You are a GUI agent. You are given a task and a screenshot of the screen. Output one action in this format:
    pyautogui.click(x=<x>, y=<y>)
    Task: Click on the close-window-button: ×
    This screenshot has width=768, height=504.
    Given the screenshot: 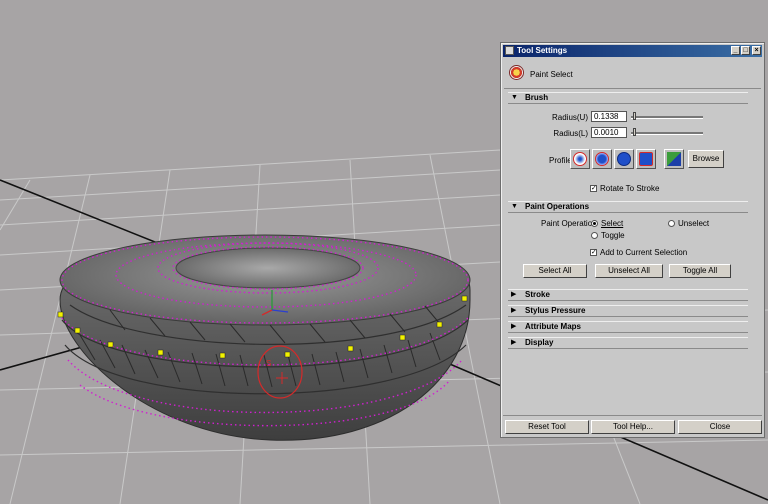 What is the action you would take?
    pyautogui.click(x=756, y=50)
    